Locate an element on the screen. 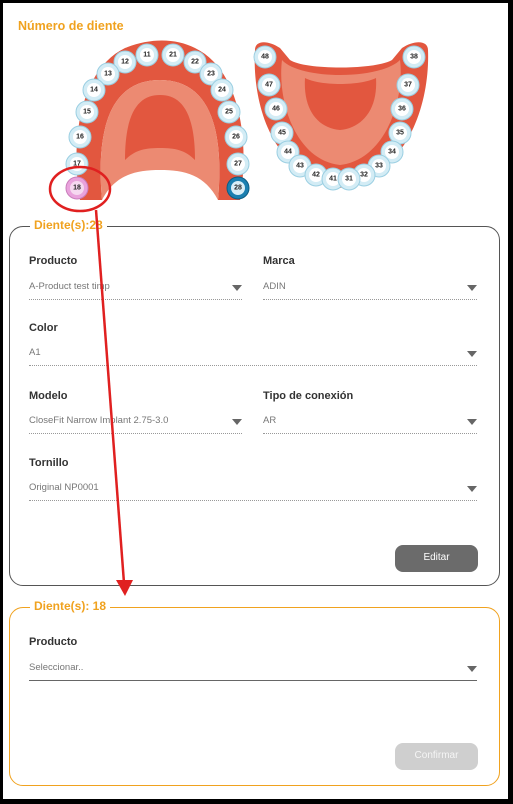  tooth-number: 46 is located at coordinates (276, 109).